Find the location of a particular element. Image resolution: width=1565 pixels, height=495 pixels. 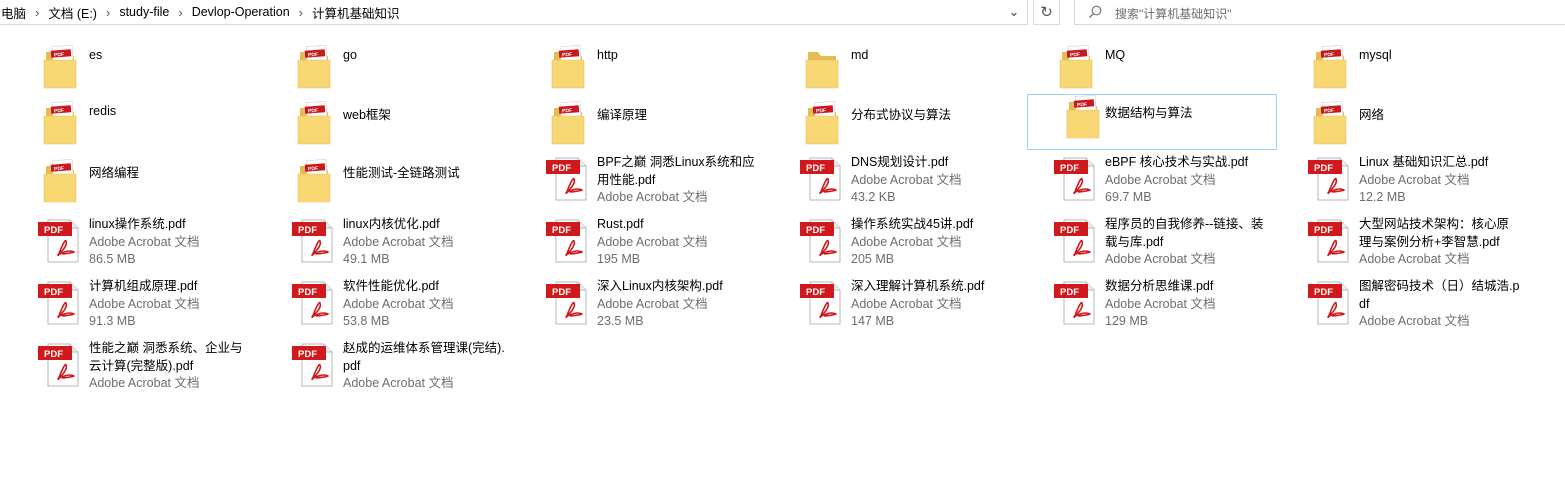

folder-item: PDF mysql is located at coordinates (1395, 70).